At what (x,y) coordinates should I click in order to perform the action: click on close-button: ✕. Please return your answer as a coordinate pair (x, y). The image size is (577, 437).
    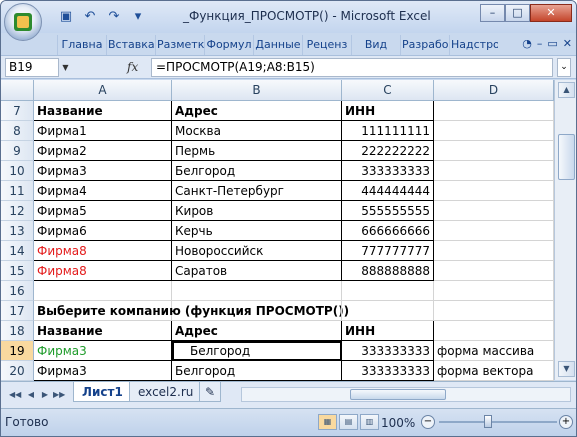
    Looking at the image, I should click on (551, 13).